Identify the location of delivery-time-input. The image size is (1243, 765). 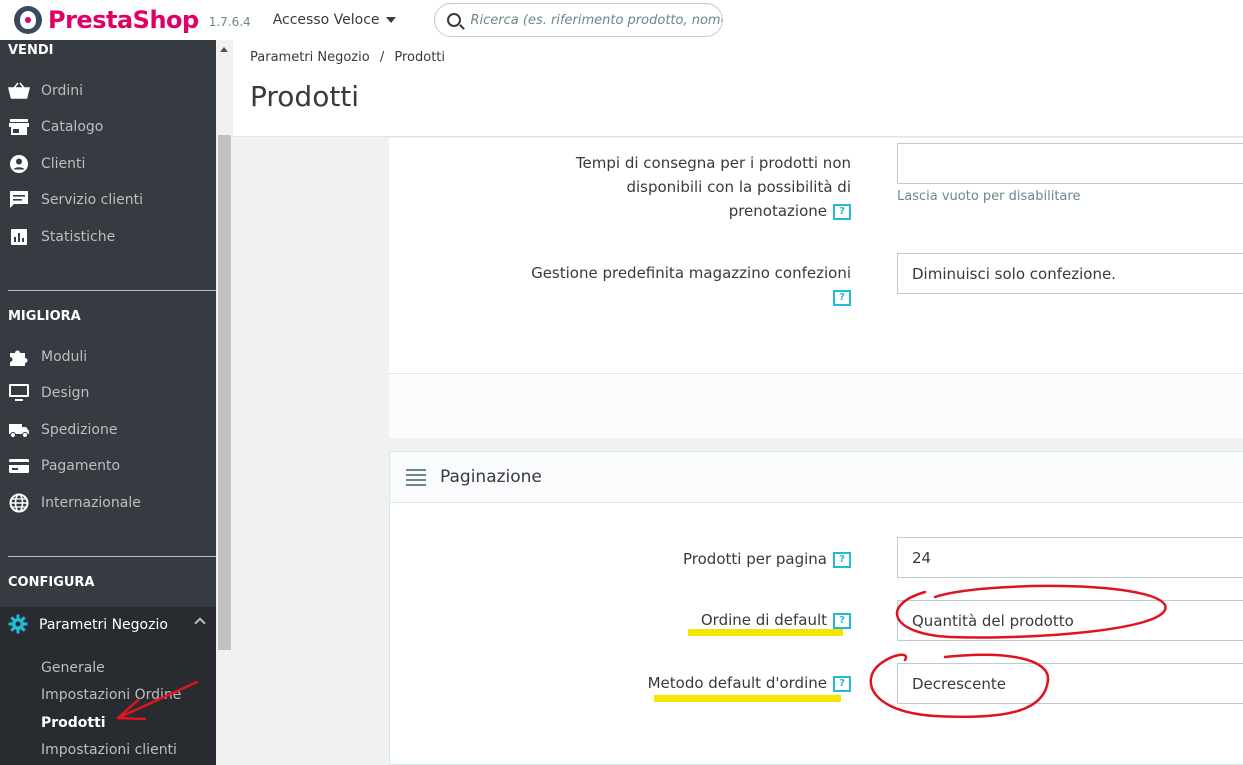
(1070, 163).